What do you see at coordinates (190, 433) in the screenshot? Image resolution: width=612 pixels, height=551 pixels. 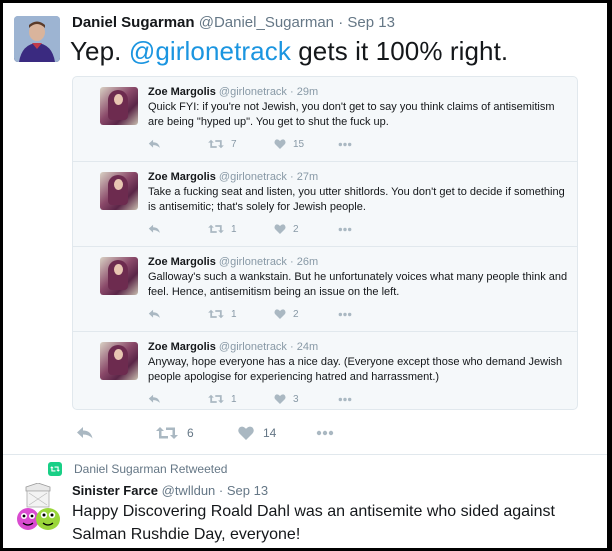 I see `retweet-count: 6` at bounding box center [190, 433].